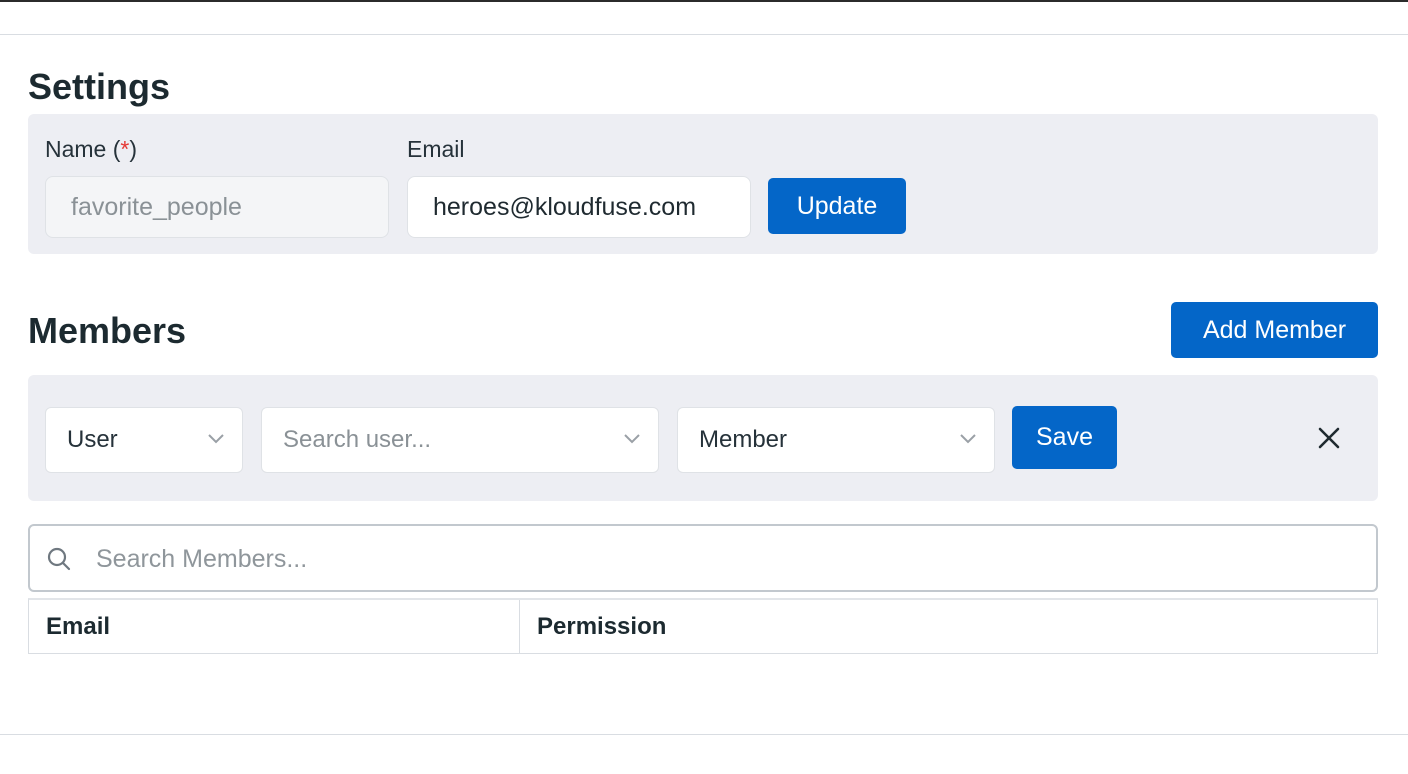 The image size is (1408, 774). What do you see at coordinates (1329, 438) in the screenshot?
I see `close-icon` at bounding box center [1329, 438].